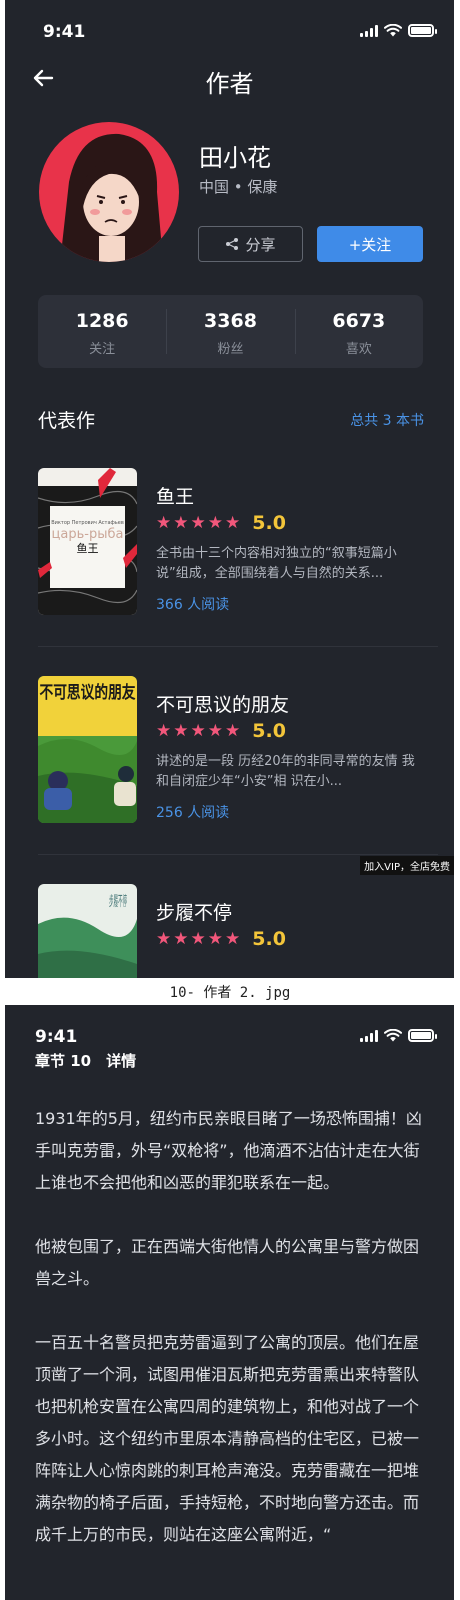 This screenshot has height=1600, width=460. Describe the element at coordinates (88, 548) in the screenshot. I see `cover-title: 鱼王` at that location.